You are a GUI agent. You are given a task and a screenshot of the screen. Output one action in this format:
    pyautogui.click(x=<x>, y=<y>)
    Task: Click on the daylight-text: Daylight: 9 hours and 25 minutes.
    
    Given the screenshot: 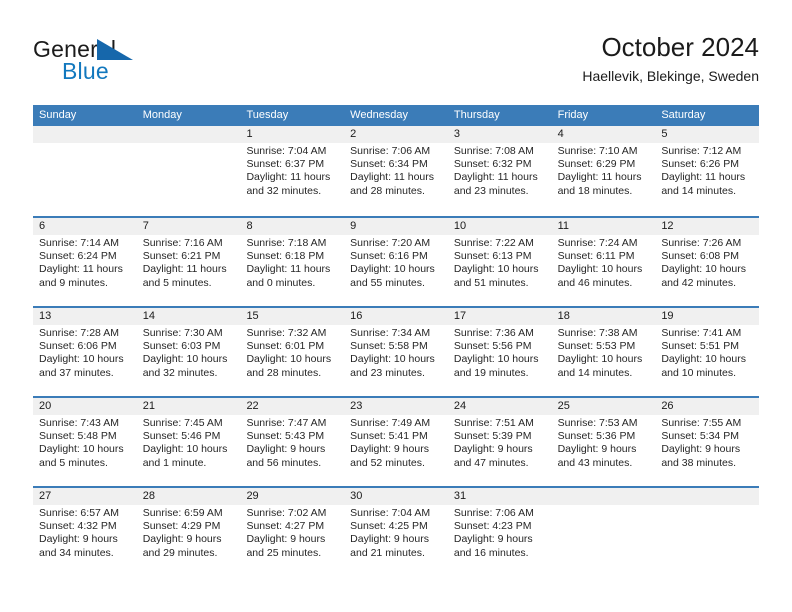 What is the action you would take?
    pyautogui.click(x=286, y=546)
    